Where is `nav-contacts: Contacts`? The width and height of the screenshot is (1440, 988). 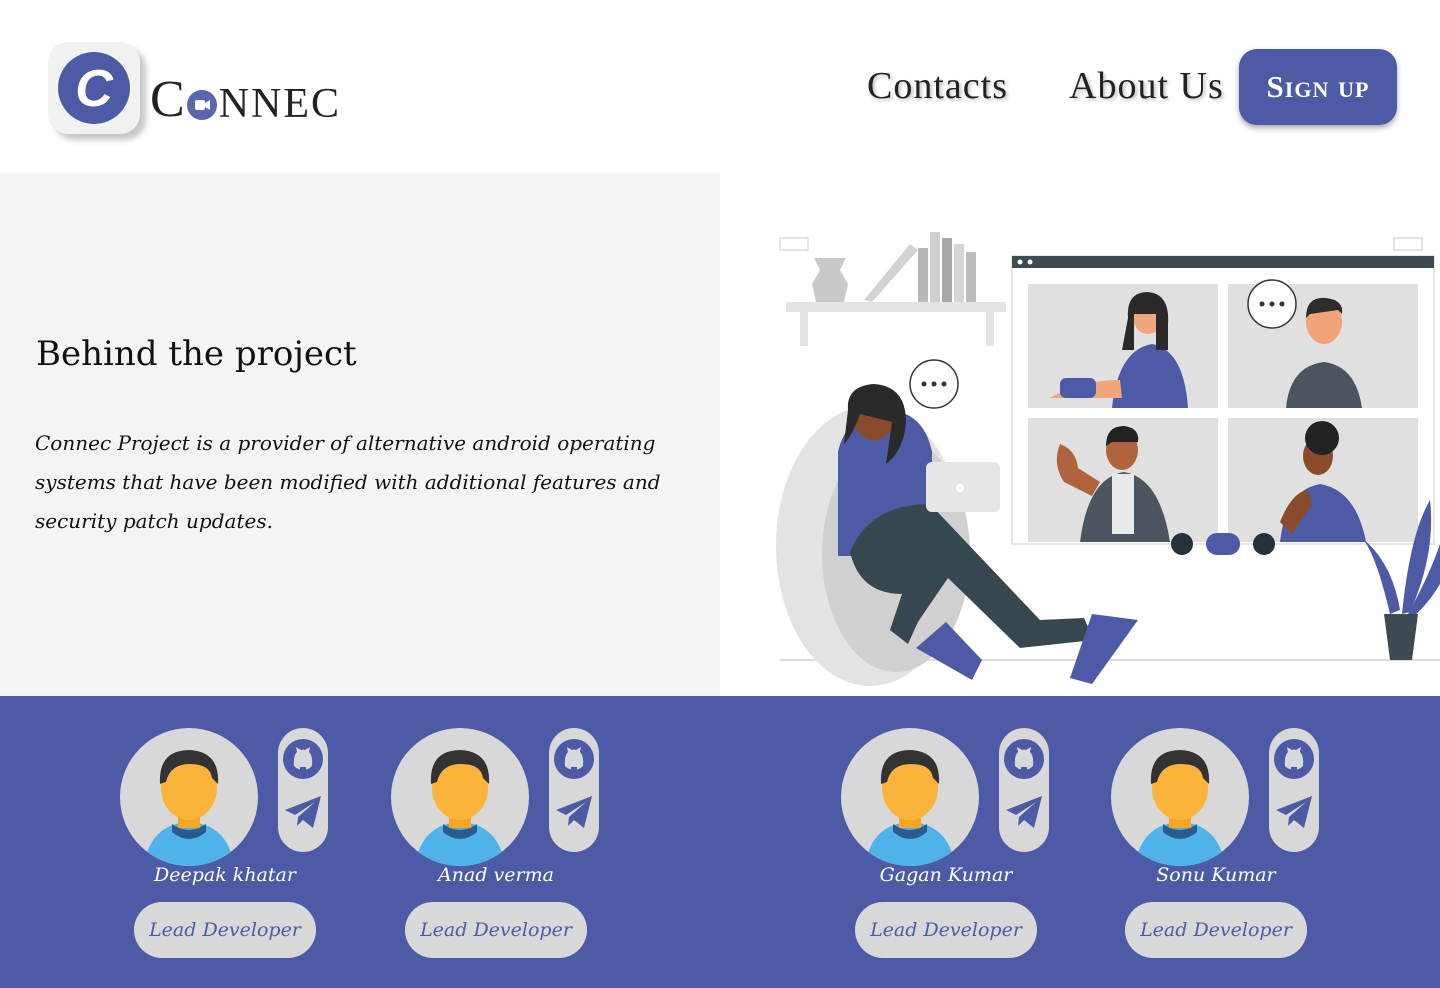
nav-contacts: Contacts is located at coordinates (937, 86).